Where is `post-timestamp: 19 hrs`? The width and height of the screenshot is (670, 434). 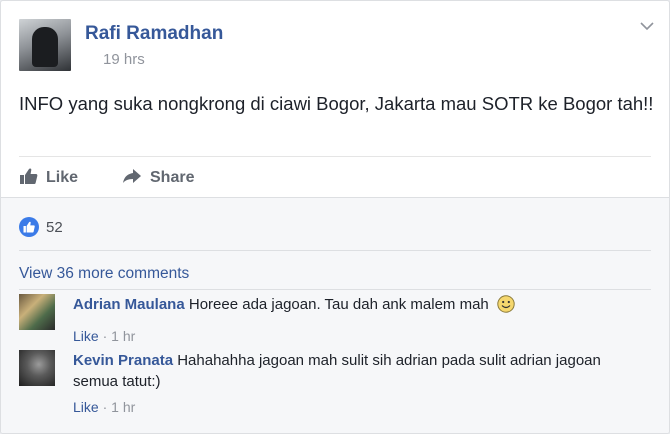 post-timestamp: 19 hrs is located at coordinates (124, 59).